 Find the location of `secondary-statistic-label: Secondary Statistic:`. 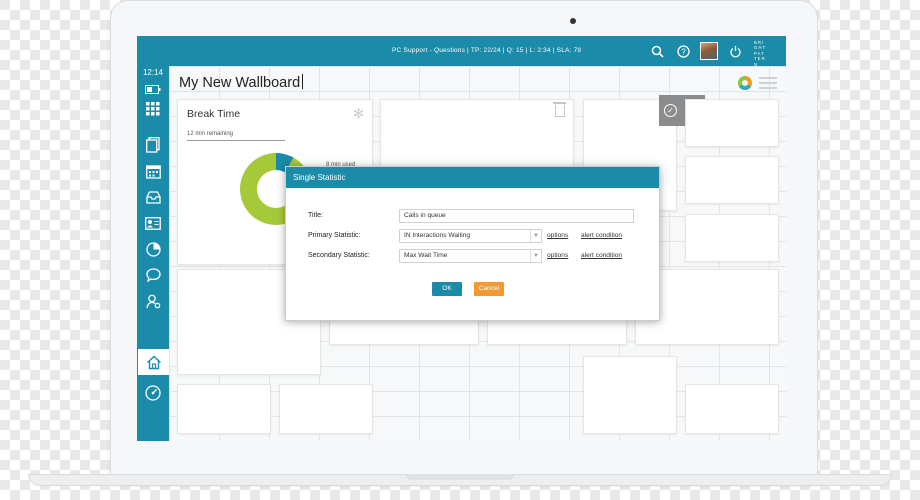

secondary-statistic-label: Secondary Statistic: is located at coordinates (339, 255).